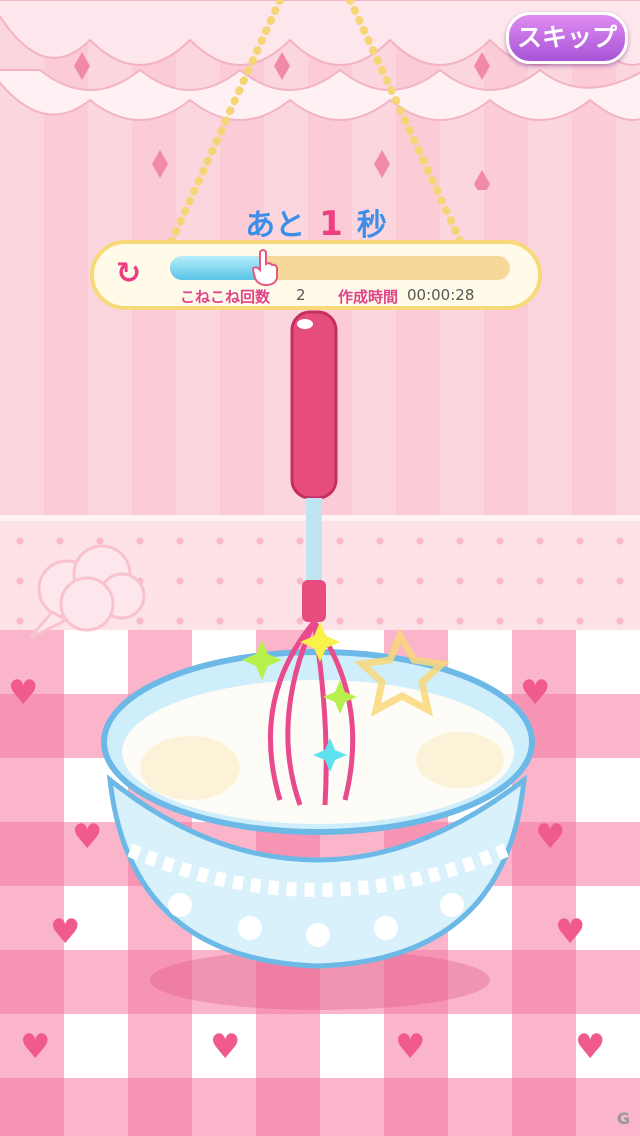  What do you see at coordinates (275, 225) in the screenshot?
I see `timer-prefix: あと` at bounding box center [275, 225].